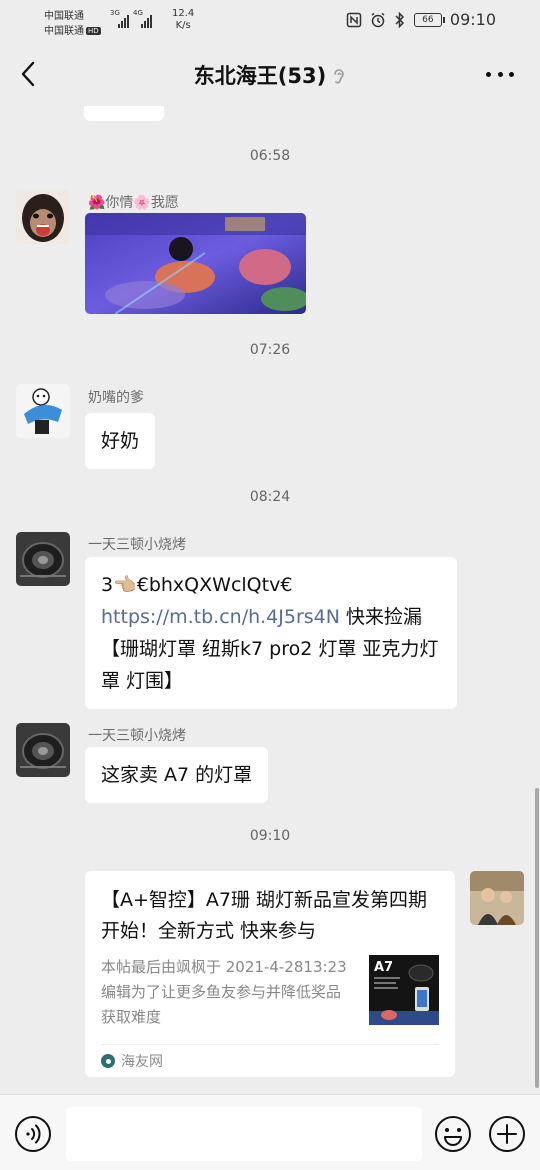 The image size is (540, 1170). What do you see at coordinates (264, 915) in the screenshot?
I see `card-title: 【A+智控】A7珊 瑚灯新品宣发第四期开始！全新方式 快来参与` at bounding box center [264, 915].